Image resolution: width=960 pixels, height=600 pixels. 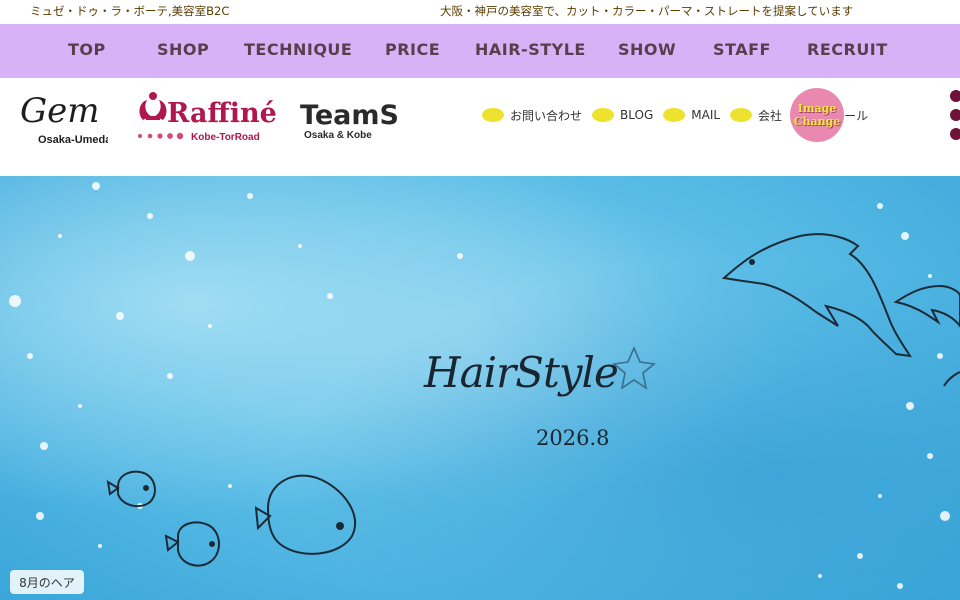 What do you see at coordinates (338, 135) in the screenshot?
I see `teams-logo-sub: Osaka & Kobe` at bounding box center [338, 135].